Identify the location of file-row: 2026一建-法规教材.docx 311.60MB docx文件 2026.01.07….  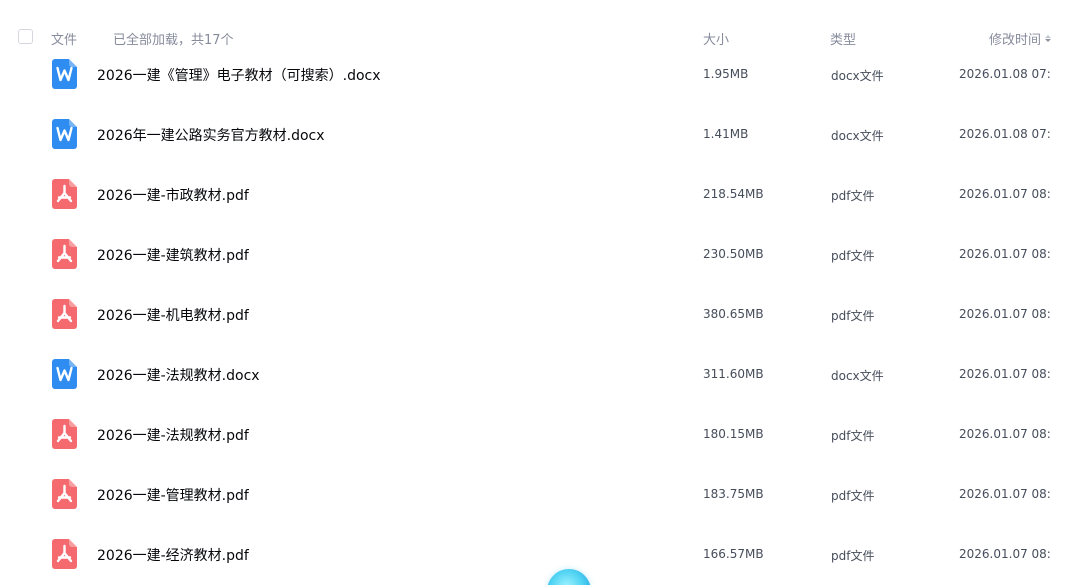
(537, 374).